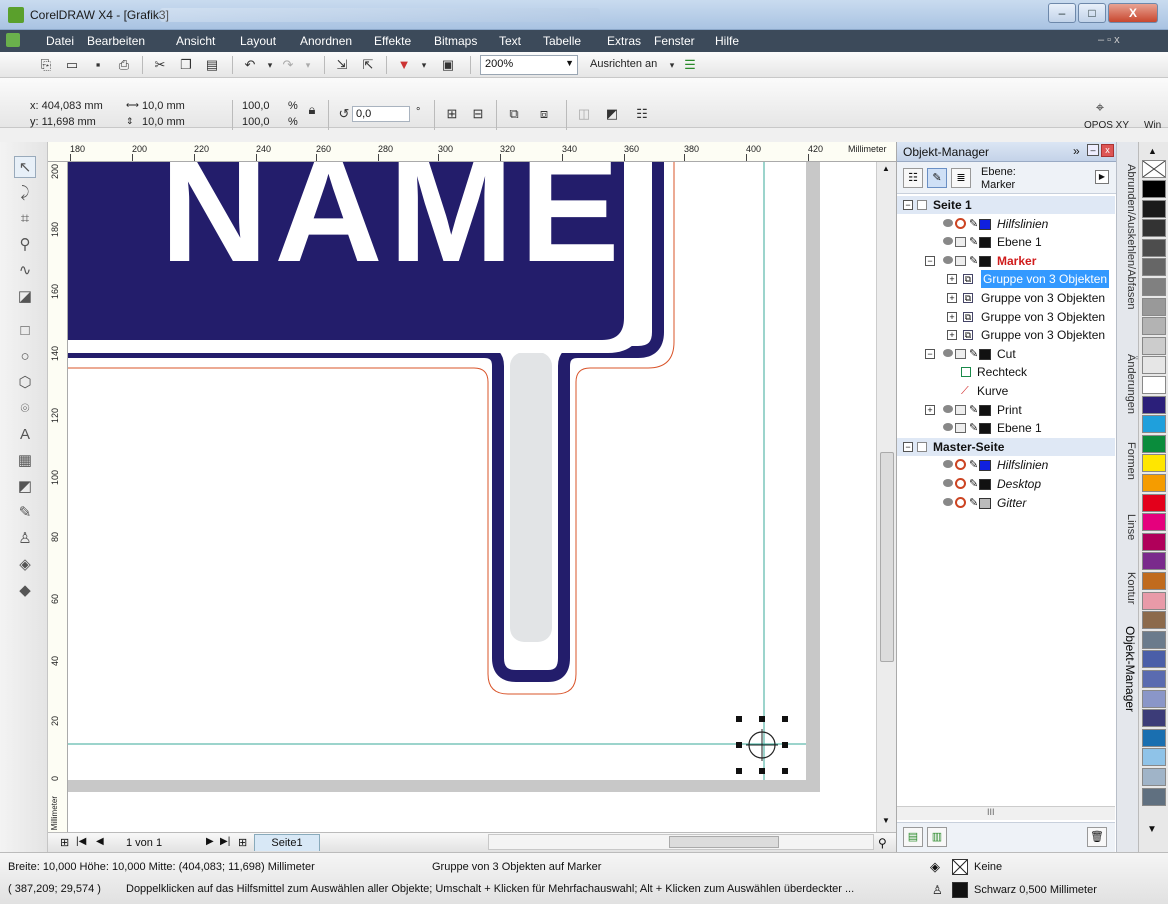  What do you see at coordinates (1133, 13) in the screenshot?
I see `close-button: X` at bounding box center [1133, 13].